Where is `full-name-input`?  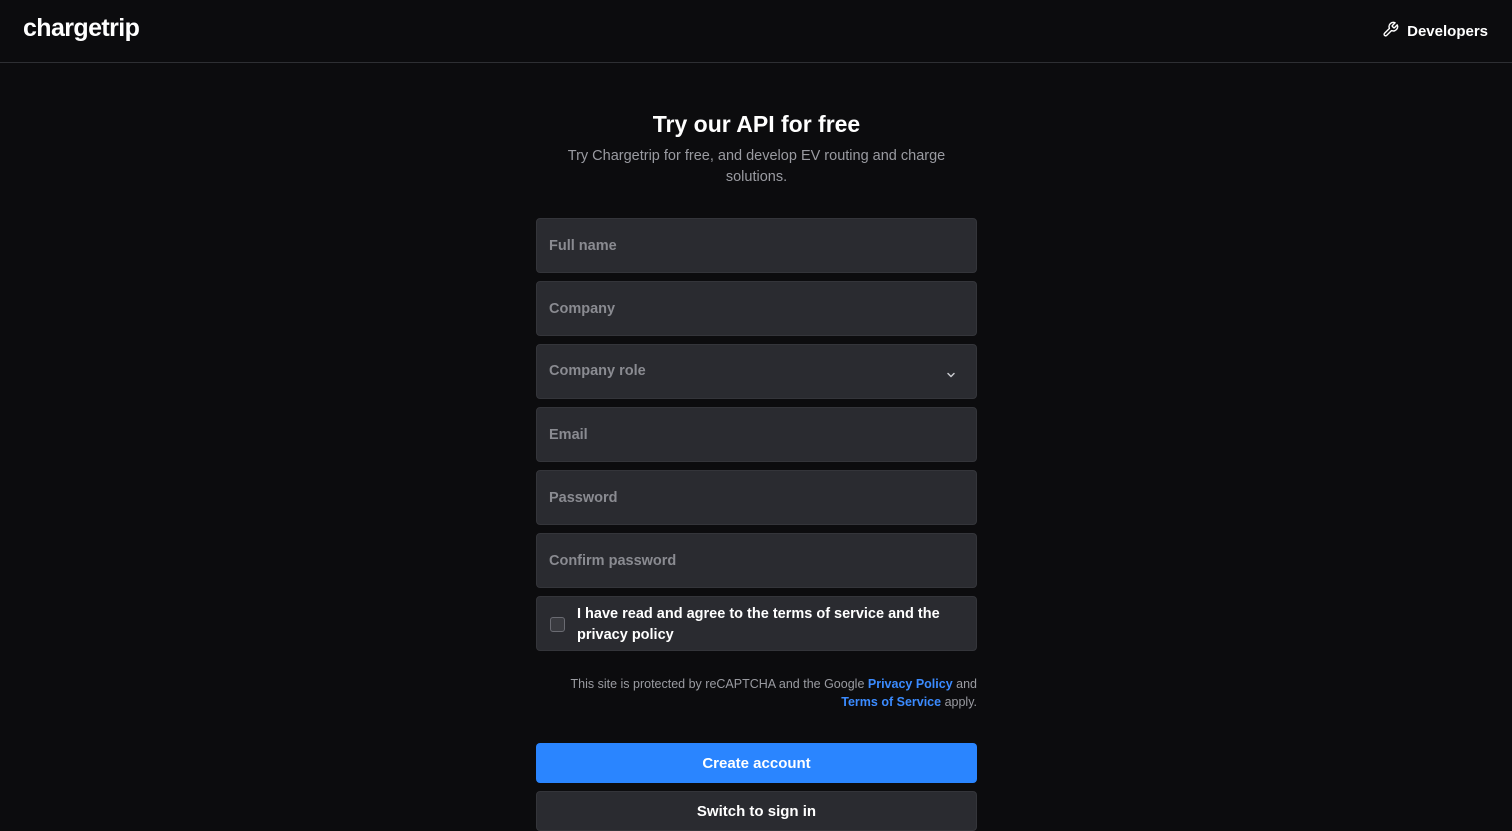
full-name-input is located at coordinates (756, 245).